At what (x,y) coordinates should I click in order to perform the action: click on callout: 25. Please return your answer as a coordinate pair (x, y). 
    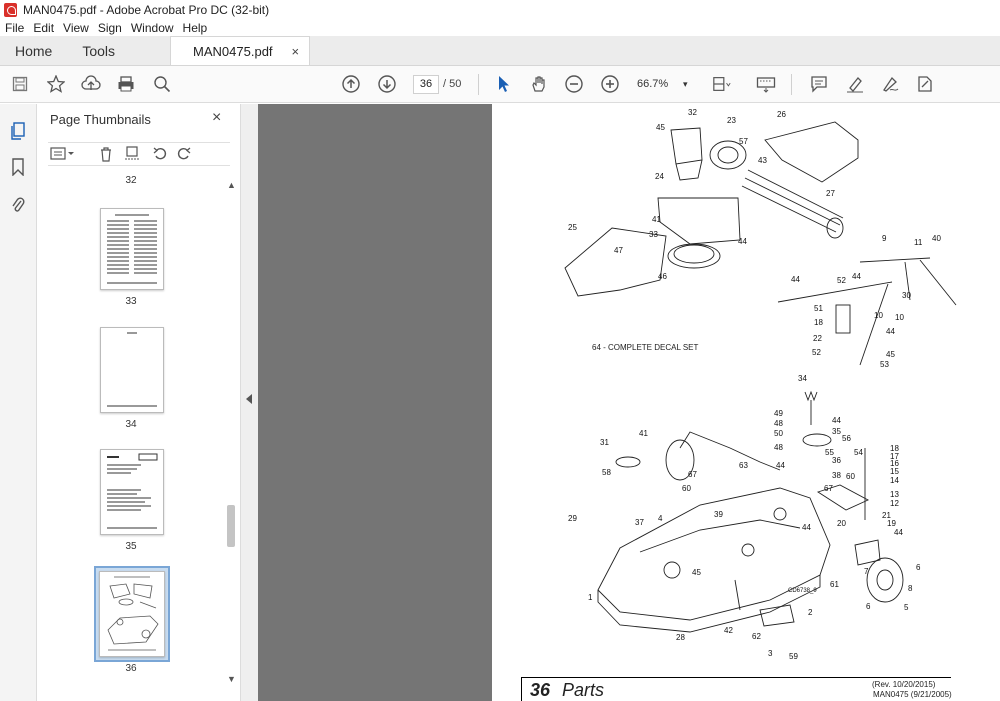
    Looking at the image, I should click on (572, 227).